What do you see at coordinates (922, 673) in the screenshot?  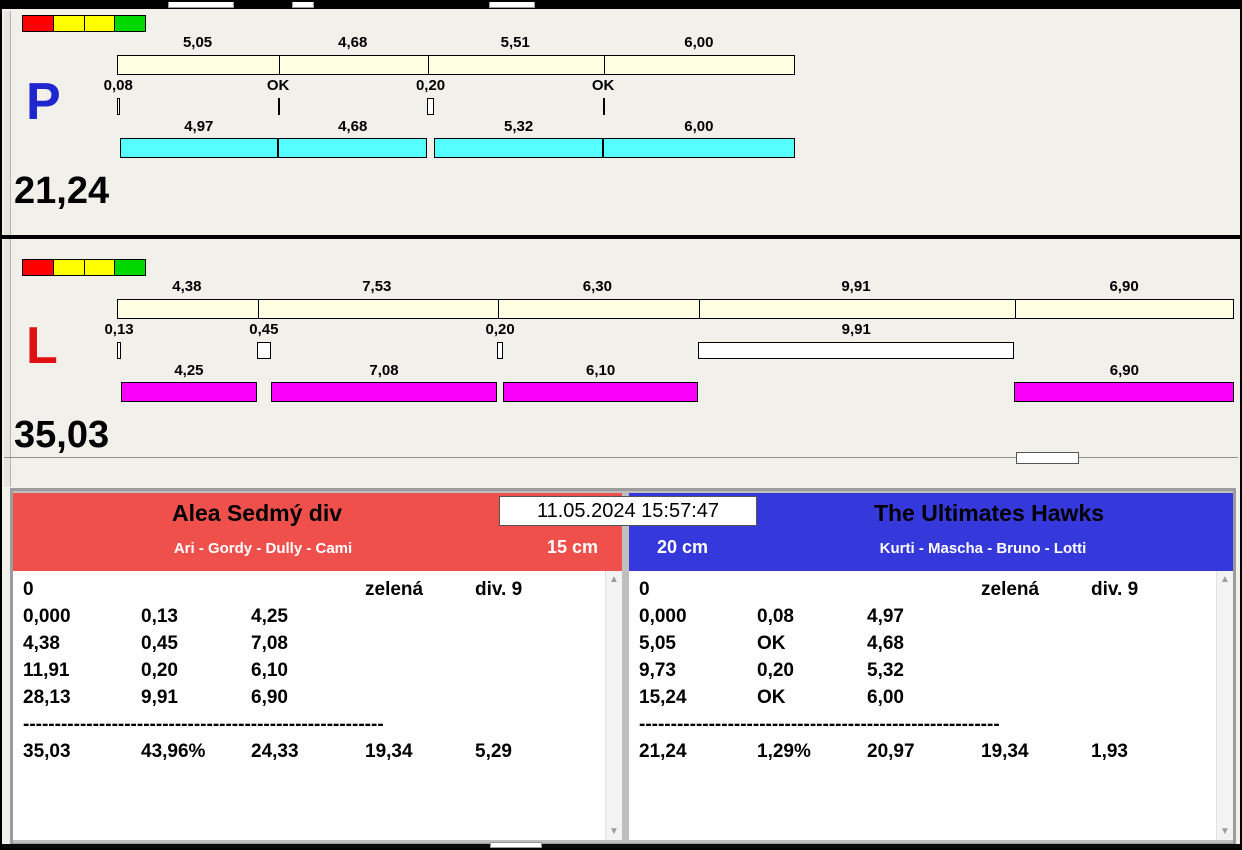 I see `result-row: 9,73 0,20 5,32` at bounding box center [922, 673].